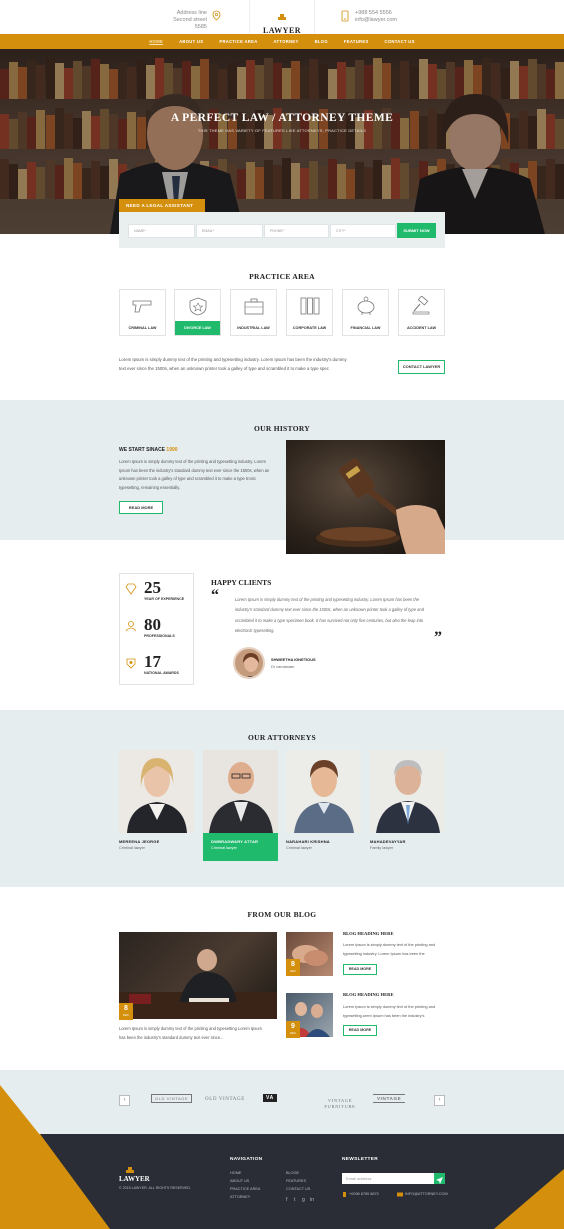 The width and height of the screenshot is (564, 1229). I want to click on footer-link-home: HOME, so click(235, 1173).